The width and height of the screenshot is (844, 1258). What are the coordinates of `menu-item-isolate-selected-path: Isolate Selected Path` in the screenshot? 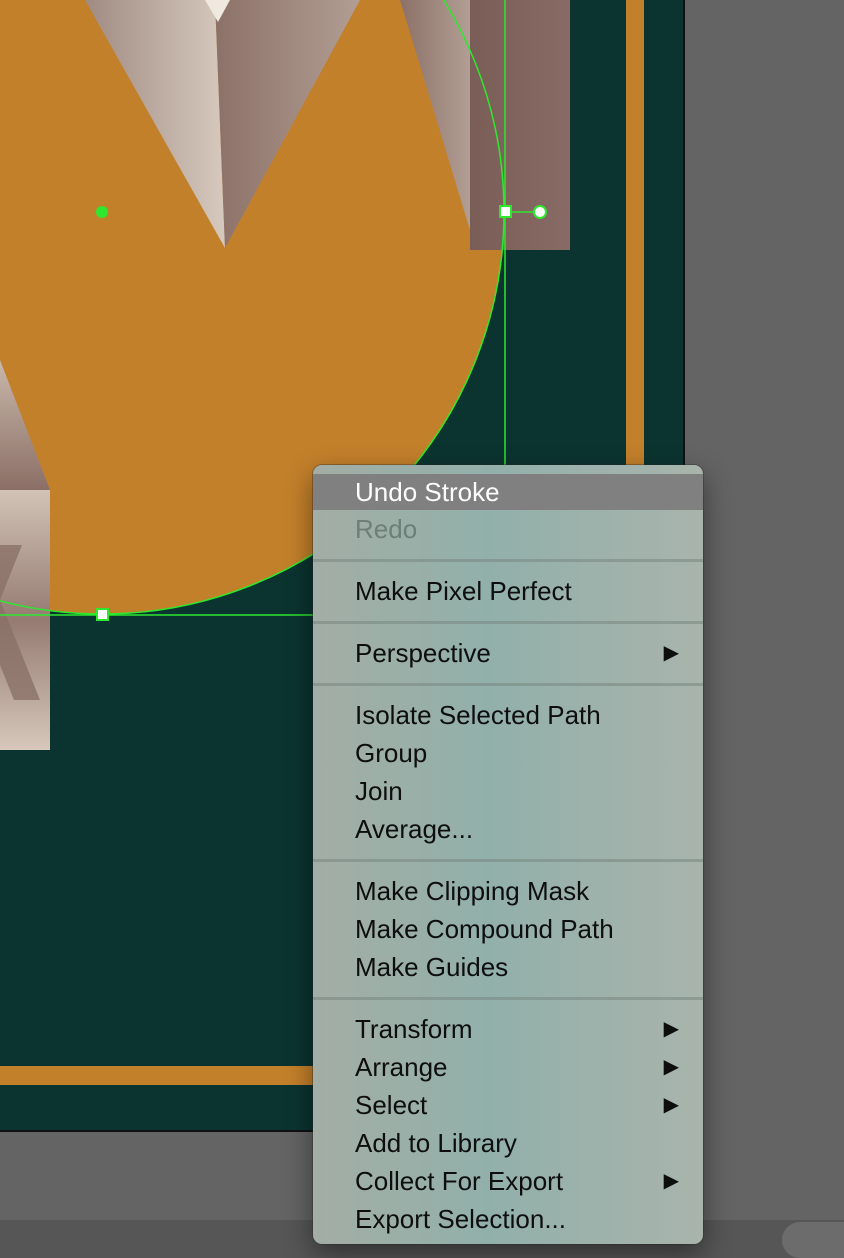 It's located at (508, 715).